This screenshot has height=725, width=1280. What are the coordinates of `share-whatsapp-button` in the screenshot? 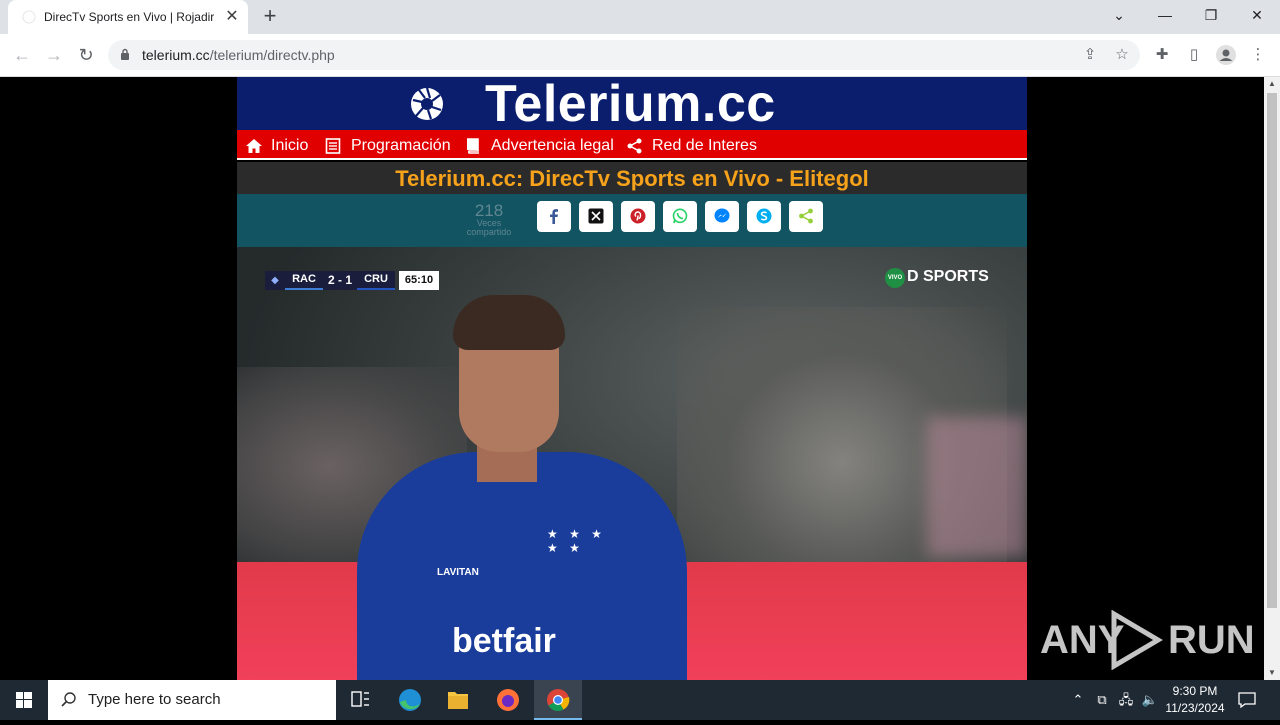 It's located at (680, 216).